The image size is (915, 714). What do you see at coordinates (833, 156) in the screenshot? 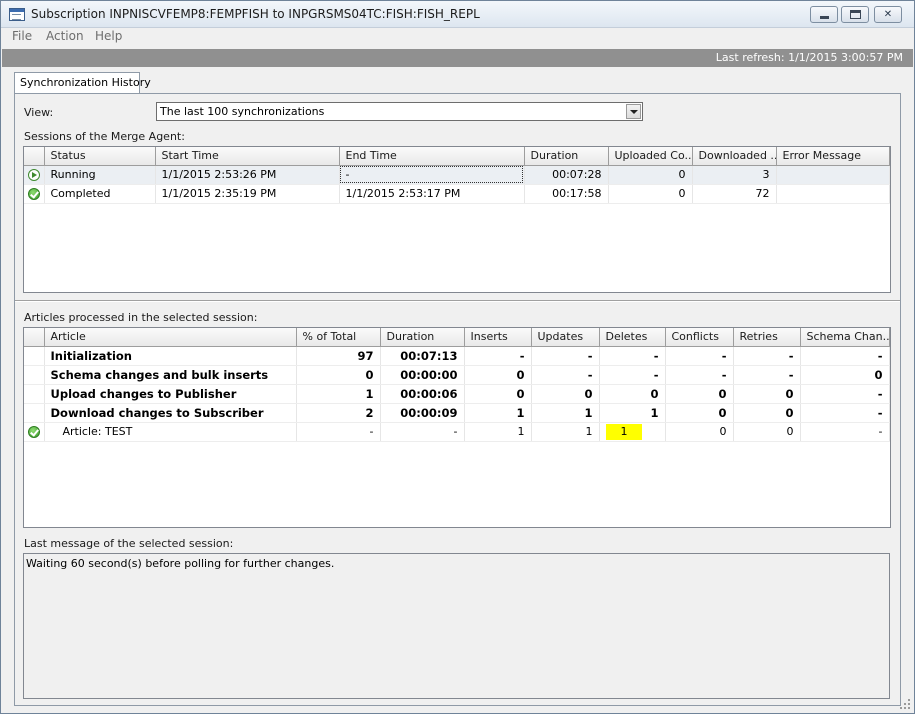
I see `sessions-col-error-message: Error Message` at bounding box center [833, 156].